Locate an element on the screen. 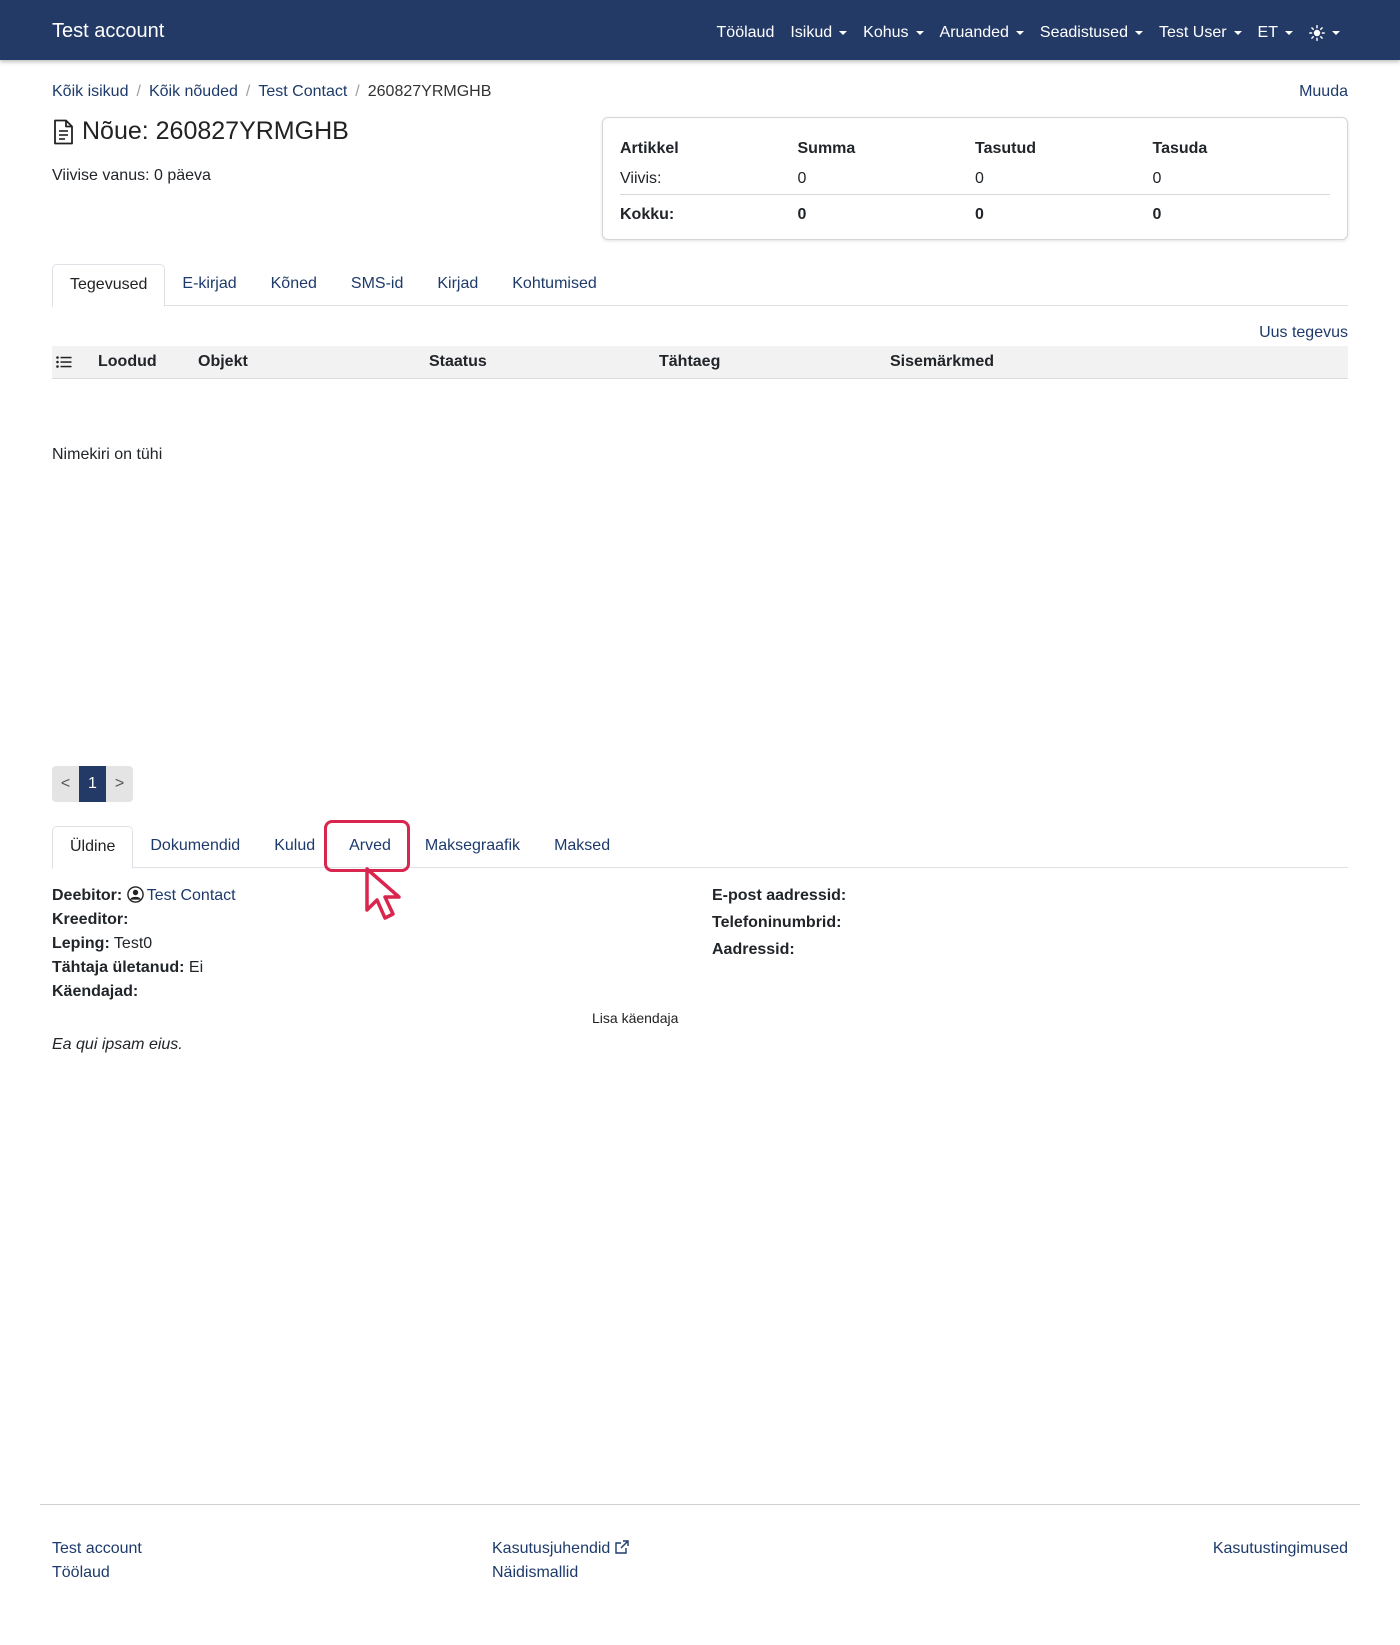 This screenshot has height=1645, width=1400. new-action-link: Uus tegevus is located at coordinates (1303, 333).